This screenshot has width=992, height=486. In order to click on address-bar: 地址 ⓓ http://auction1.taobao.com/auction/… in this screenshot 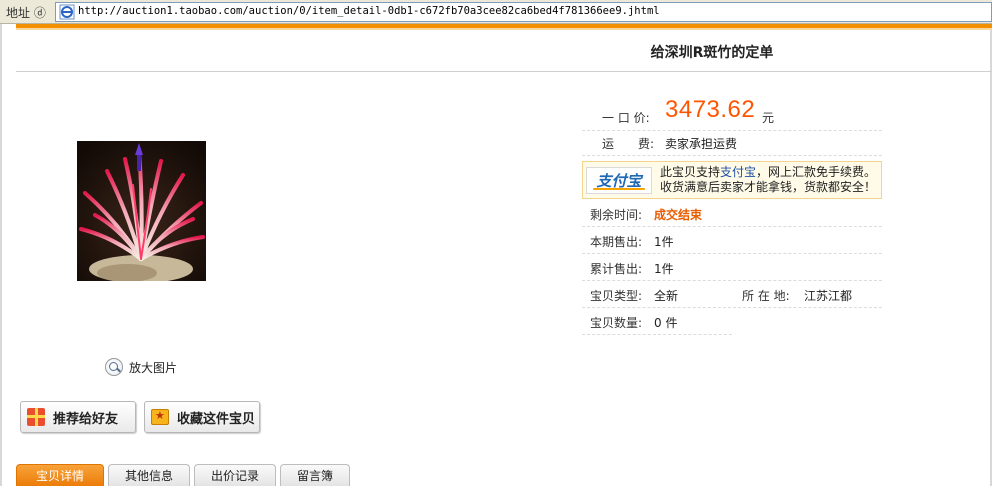, I will do `click(496, 12)`.